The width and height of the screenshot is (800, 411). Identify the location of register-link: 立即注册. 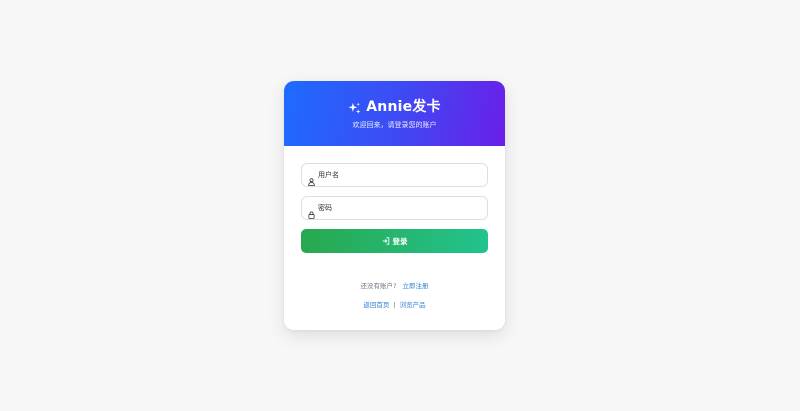
(415, 286).